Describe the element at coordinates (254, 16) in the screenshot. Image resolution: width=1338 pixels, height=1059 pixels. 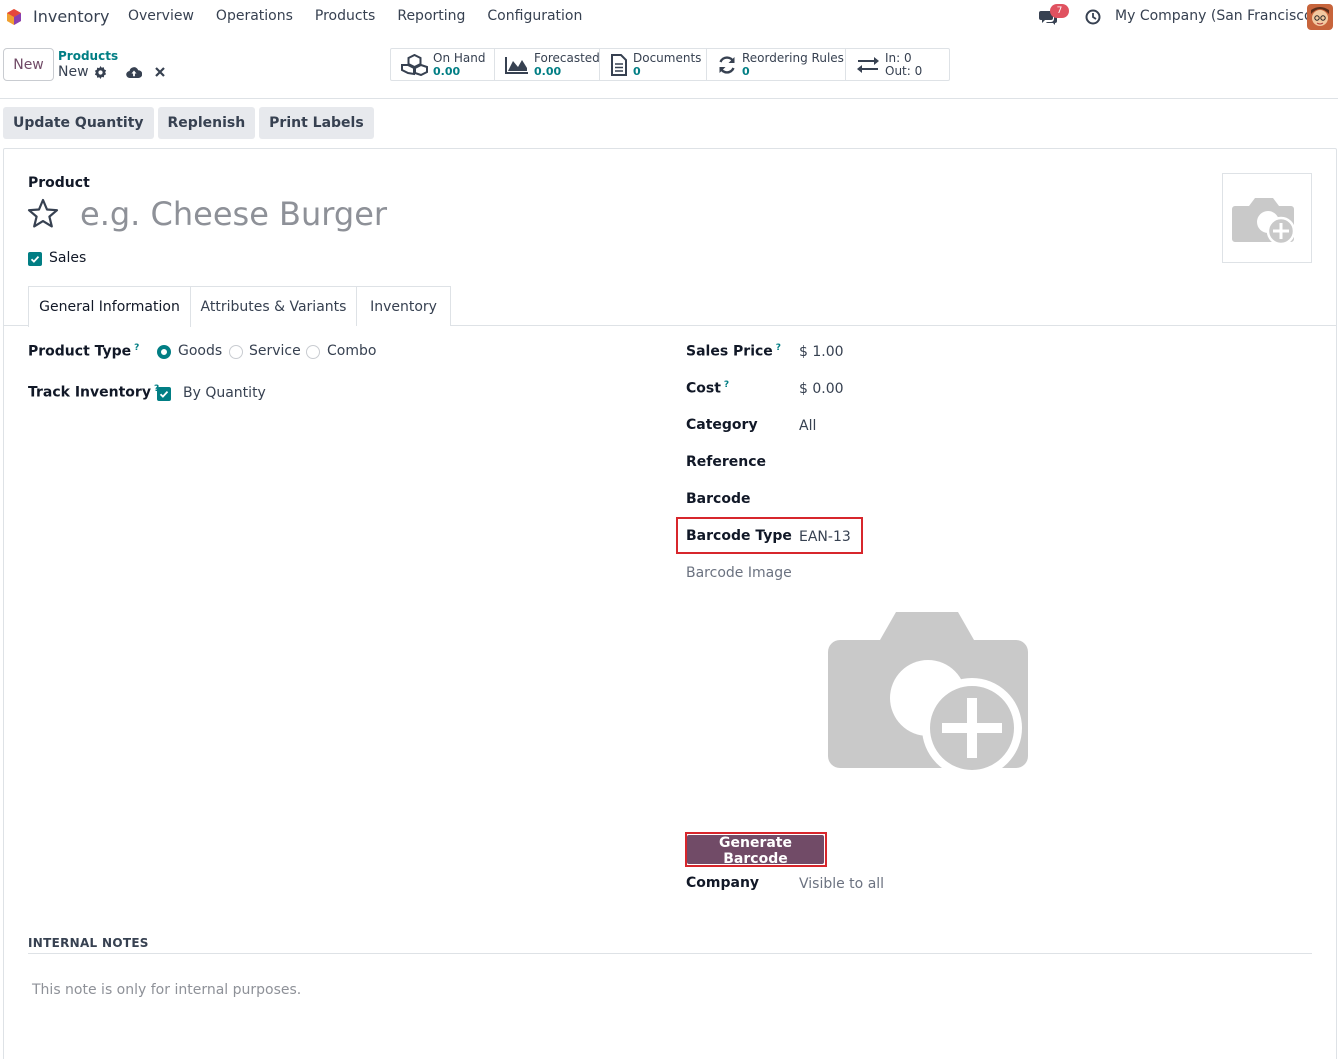
I see `menu-operations: Operations` at that location.